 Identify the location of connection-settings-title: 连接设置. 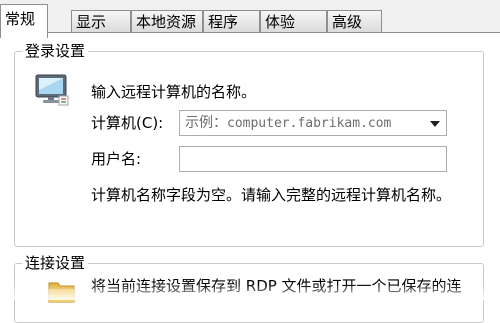
(55, 263).